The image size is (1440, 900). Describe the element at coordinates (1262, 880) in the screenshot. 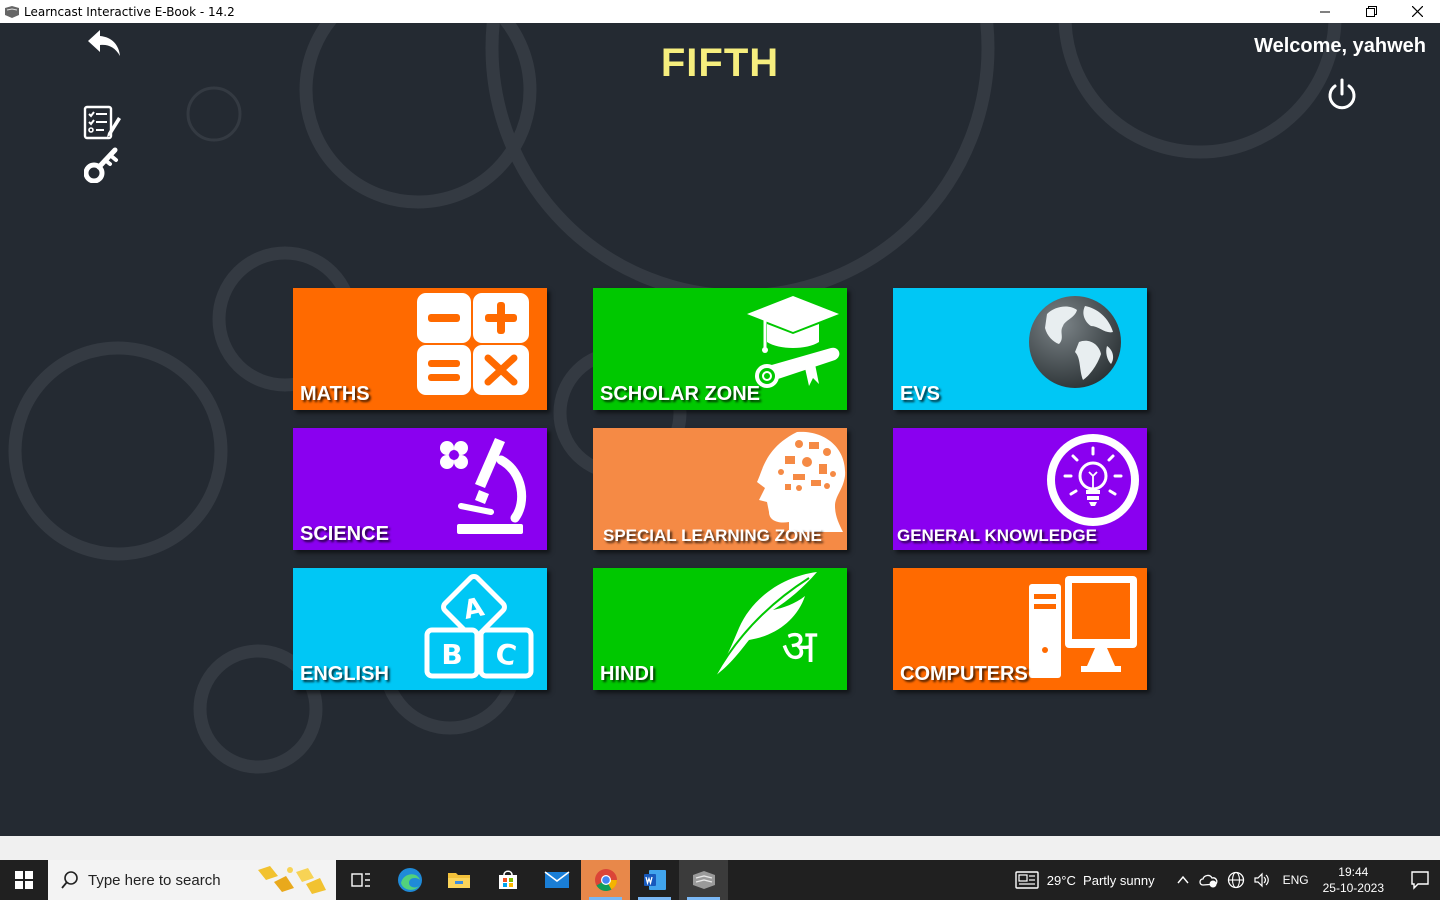

I see `volume-icon` at that location.